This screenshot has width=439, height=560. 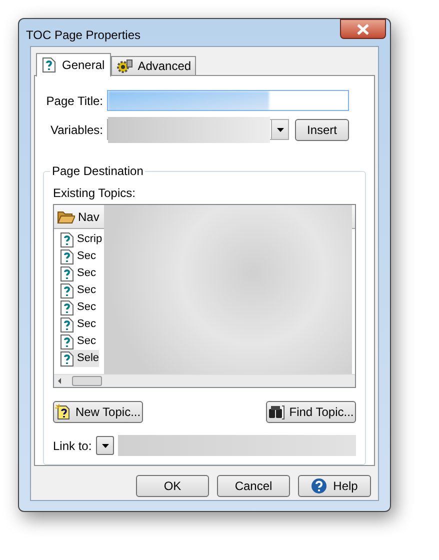 What do you see at coordinates (66, 217) in the screenshot?
I see `folder-icon` at bounding box center [66, 217].